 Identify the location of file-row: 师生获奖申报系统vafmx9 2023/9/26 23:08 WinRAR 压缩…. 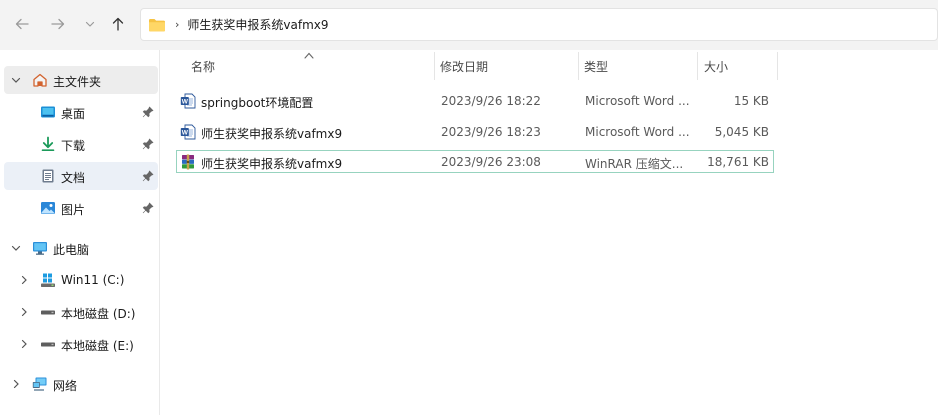
(475, 161).